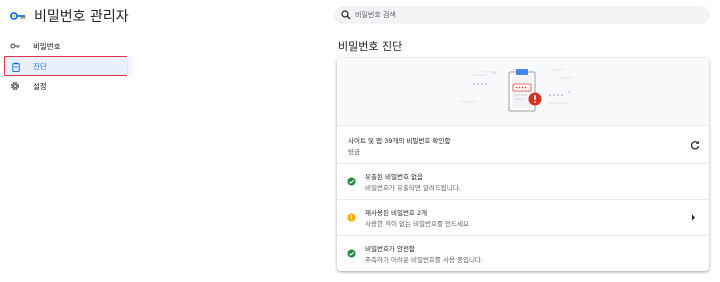 This screenshot has width=720, height=282. Describe the element at coordinates (351, 217) in the screenshot. I see `warning-icon` at that location.